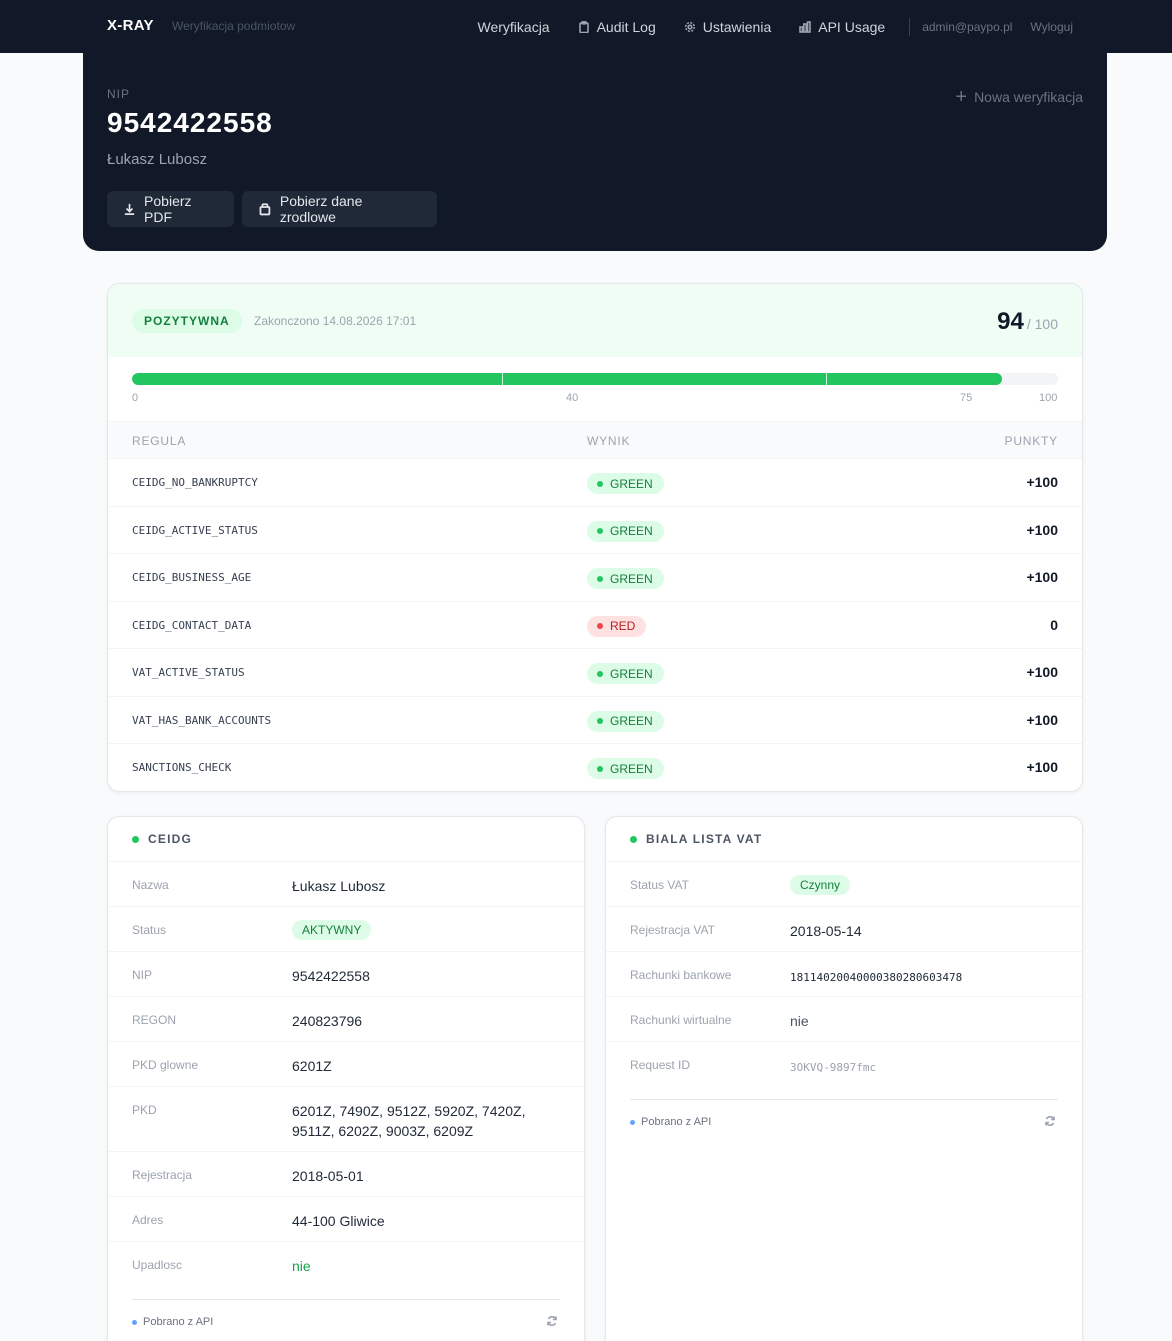  I want to click on rule-name: VAT_HAS_BANK_ACCOUNTS, so click(202, 720).